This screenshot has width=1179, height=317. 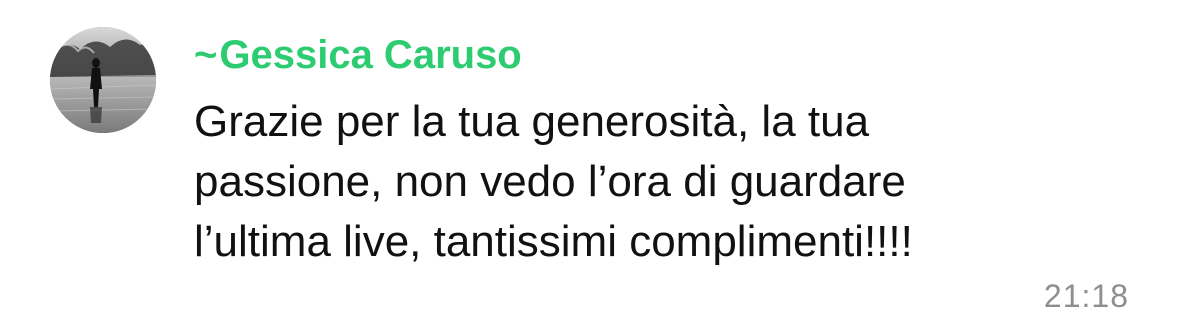 What do you see at coordinates (1086, 296) in the screenshot?
I see `message-timestamp: 21:18` at bounding box center [1086, 296].